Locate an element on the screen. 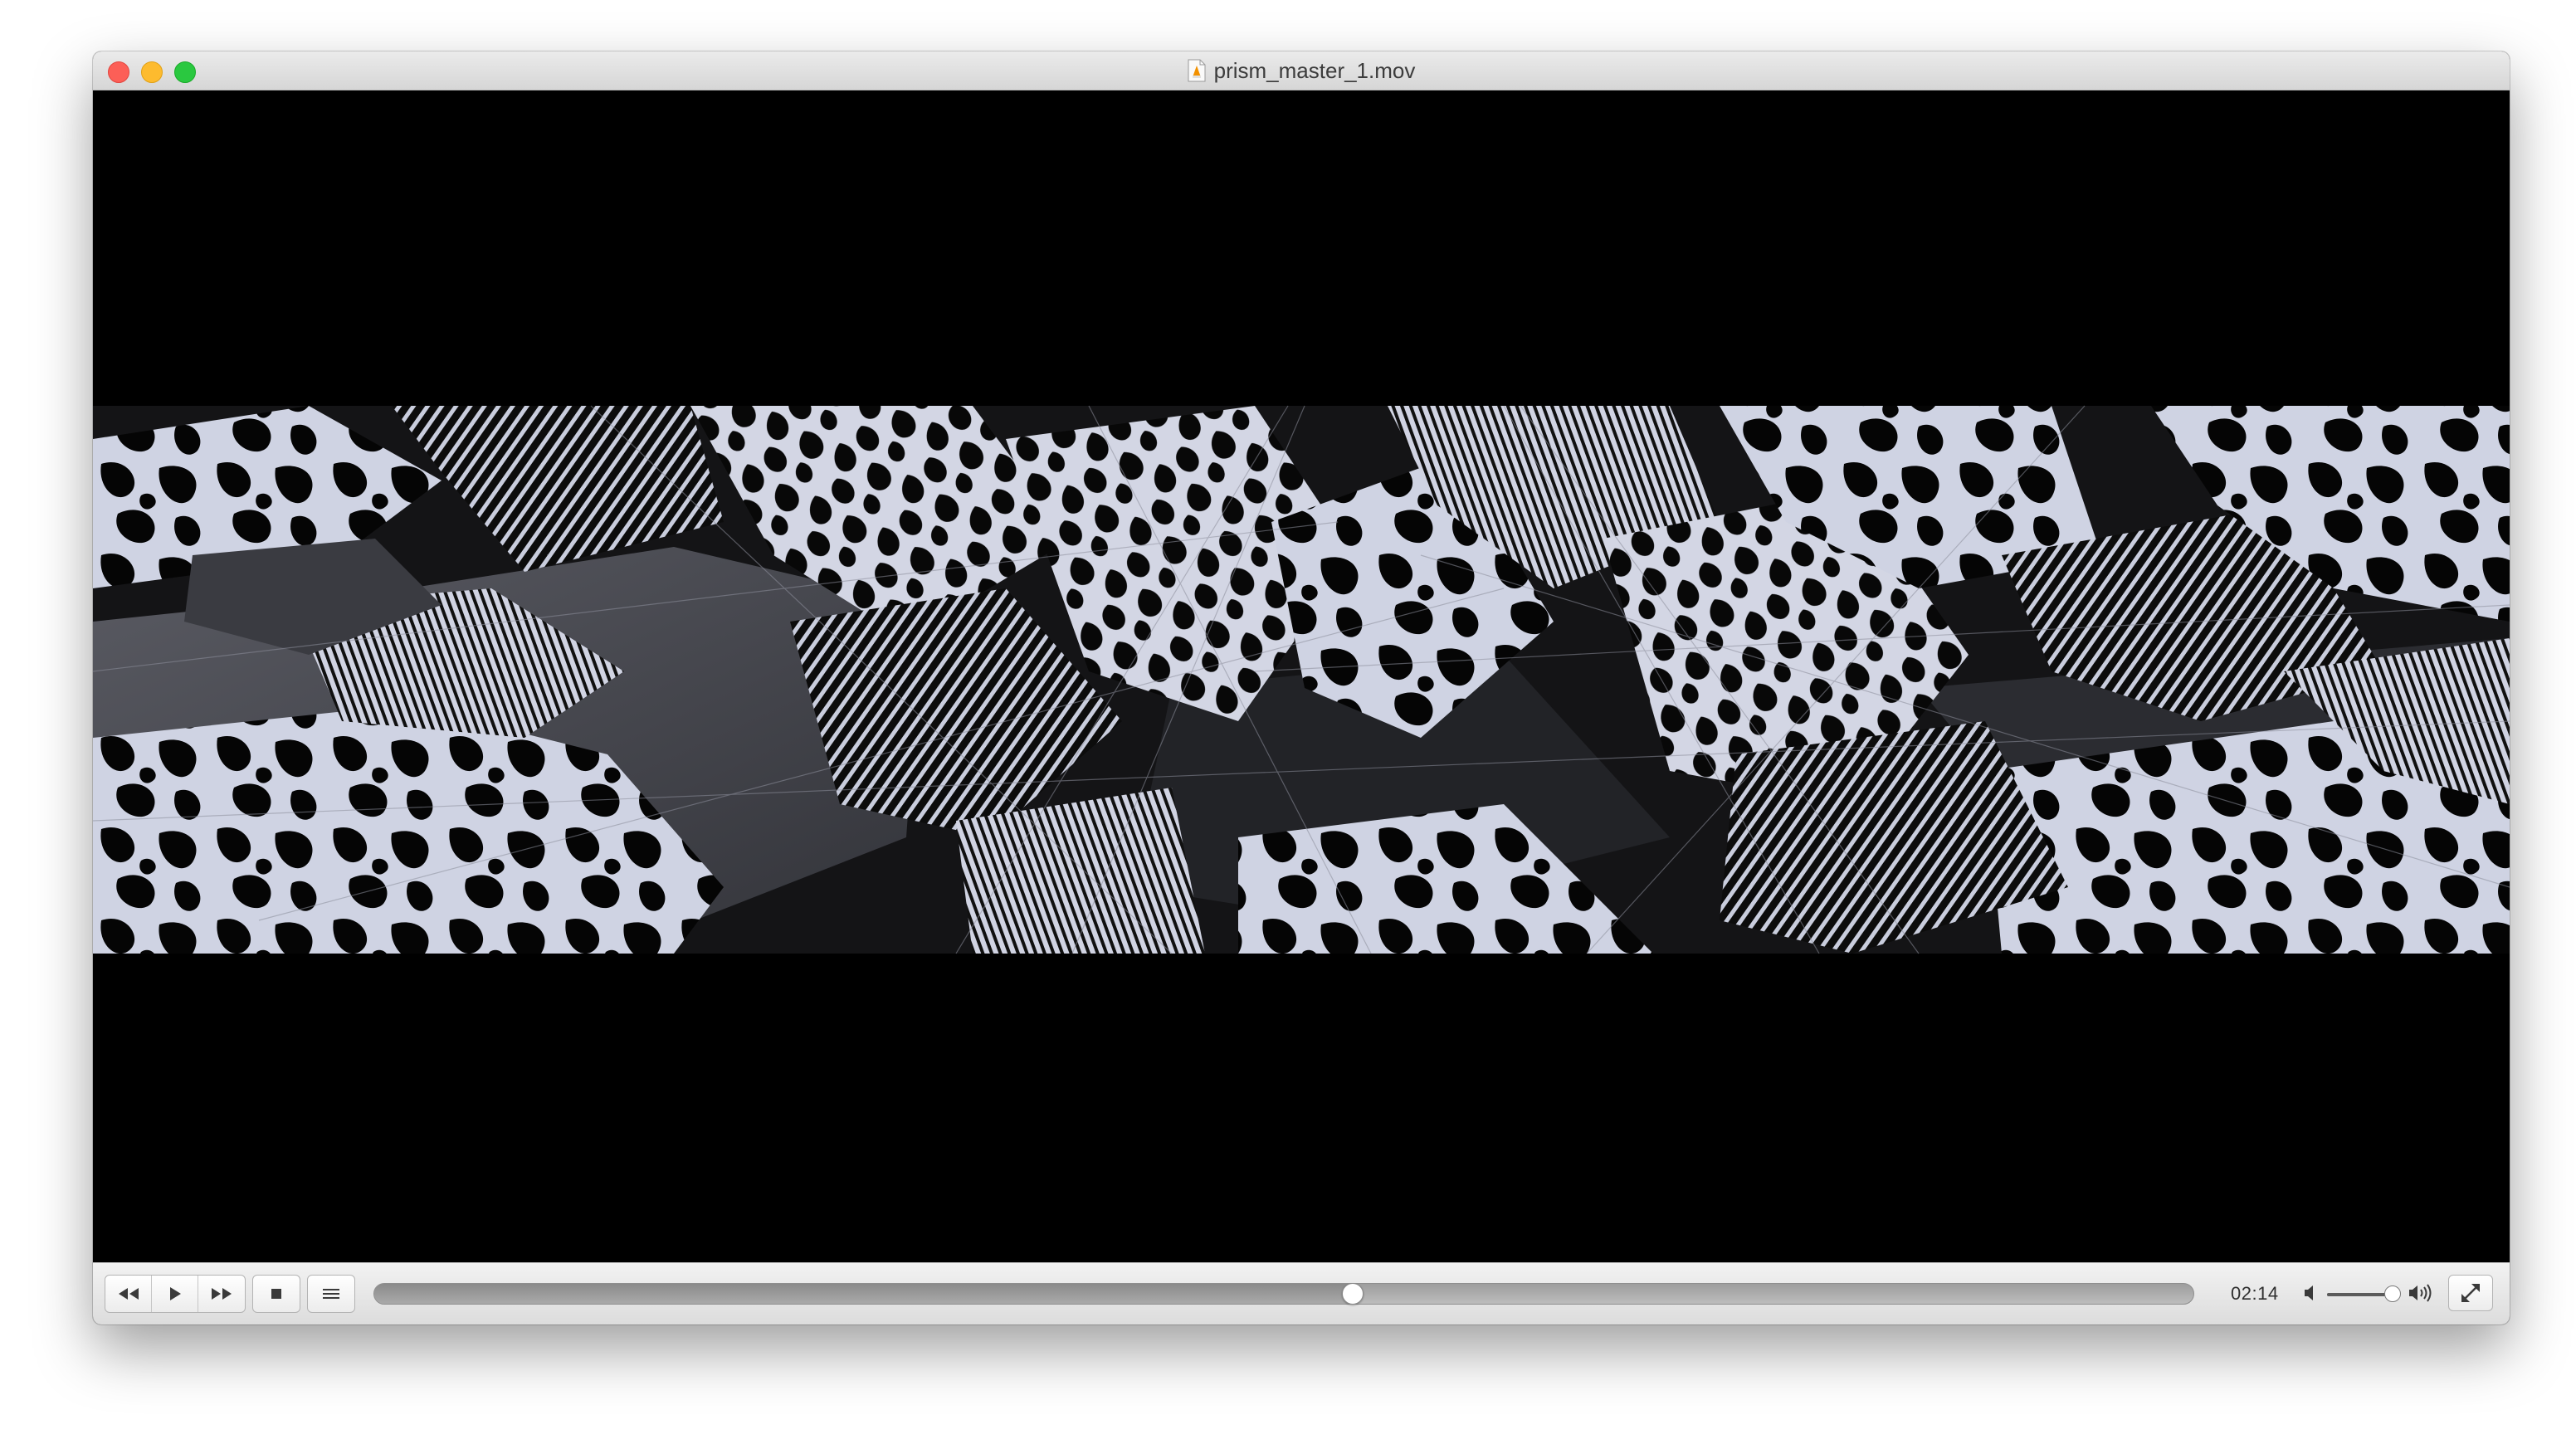 Image resolution: width=2576 pixels, height=1444 pixels. rewind-button is located at coordinates (129, 1294).